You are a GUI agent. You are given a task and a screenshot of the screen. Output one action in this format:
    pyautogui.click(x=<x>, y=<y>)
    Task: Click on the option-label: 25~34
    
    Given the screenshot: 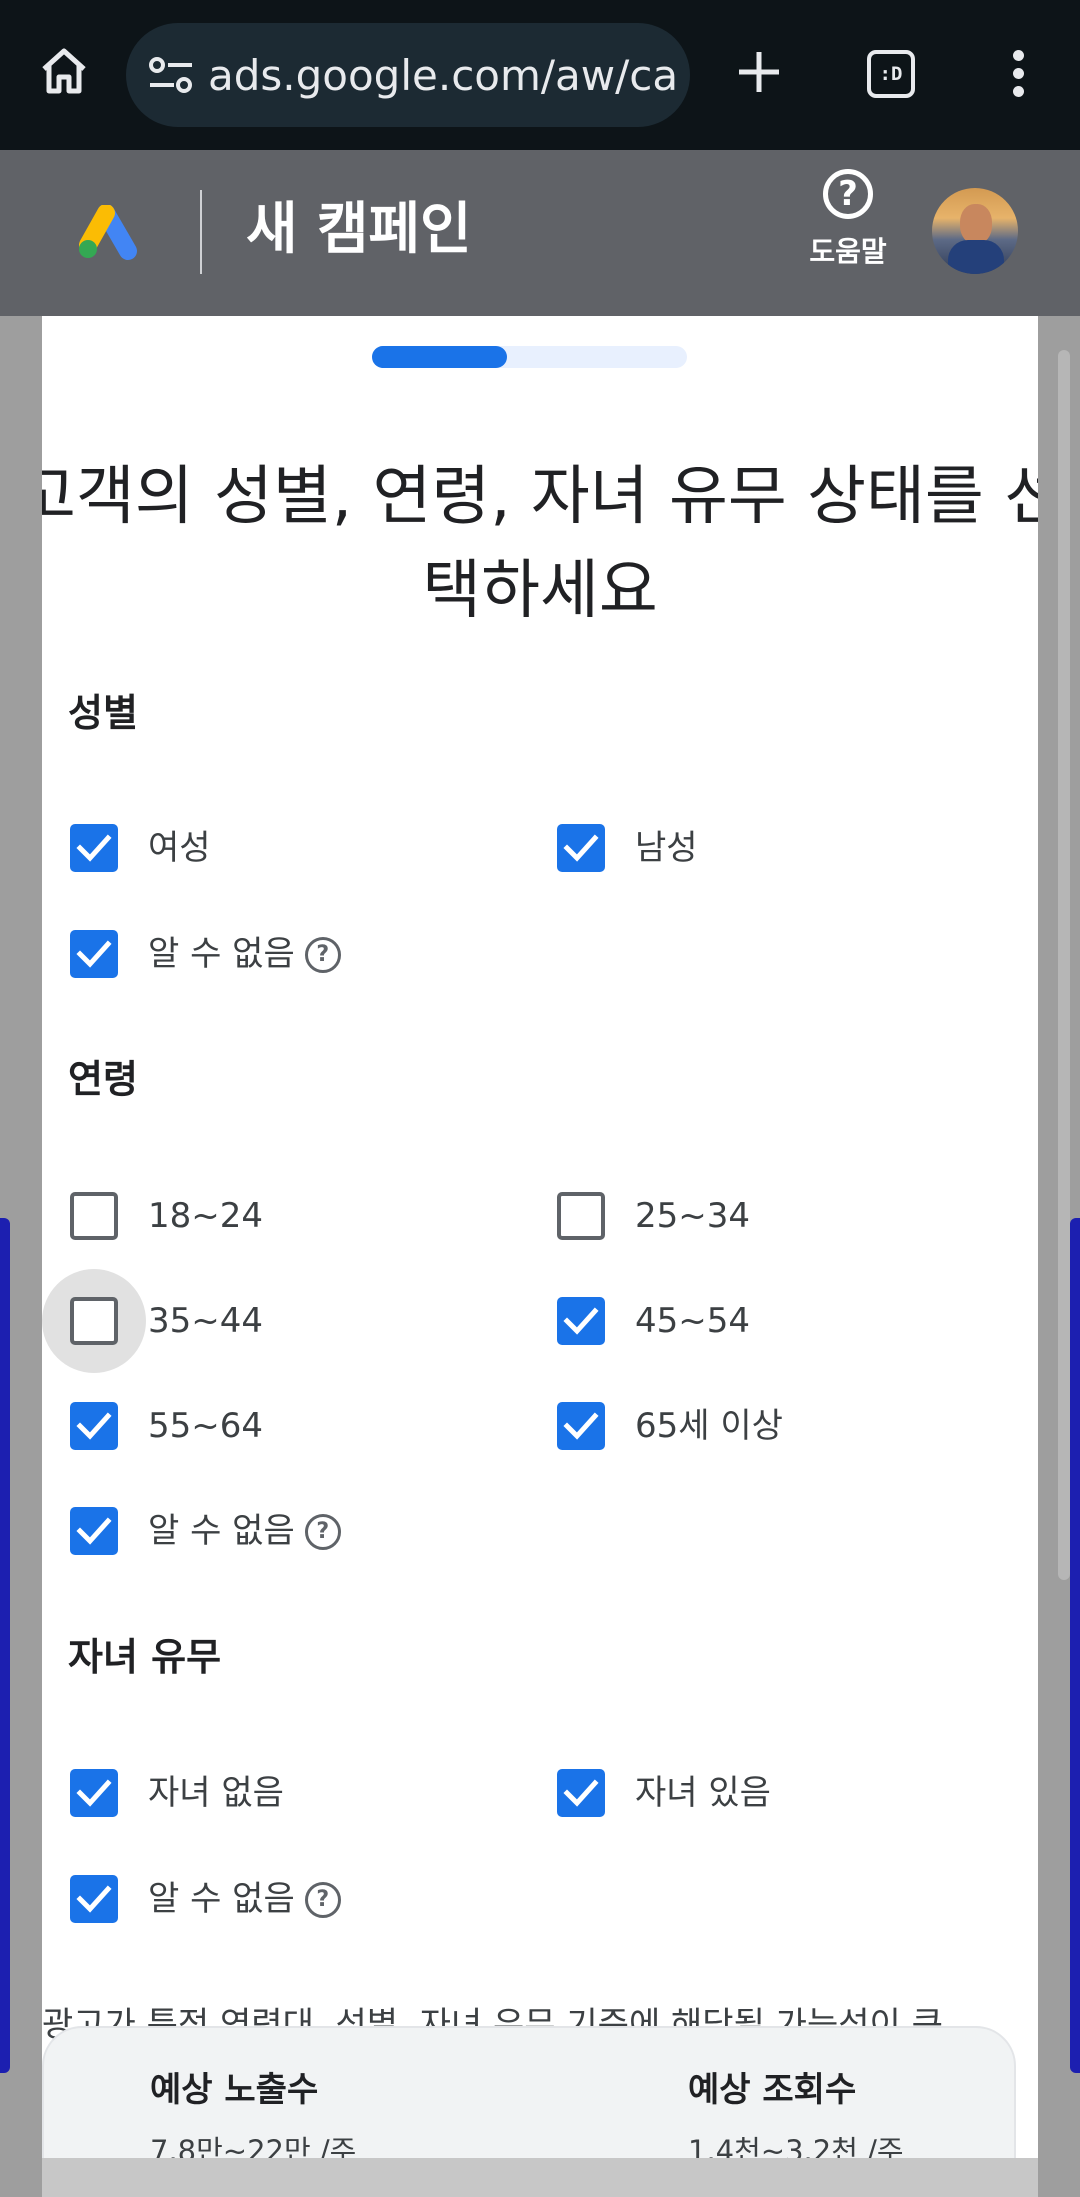 What is the action you would take?
    pyautogui.click(x=692, y=1216)
    